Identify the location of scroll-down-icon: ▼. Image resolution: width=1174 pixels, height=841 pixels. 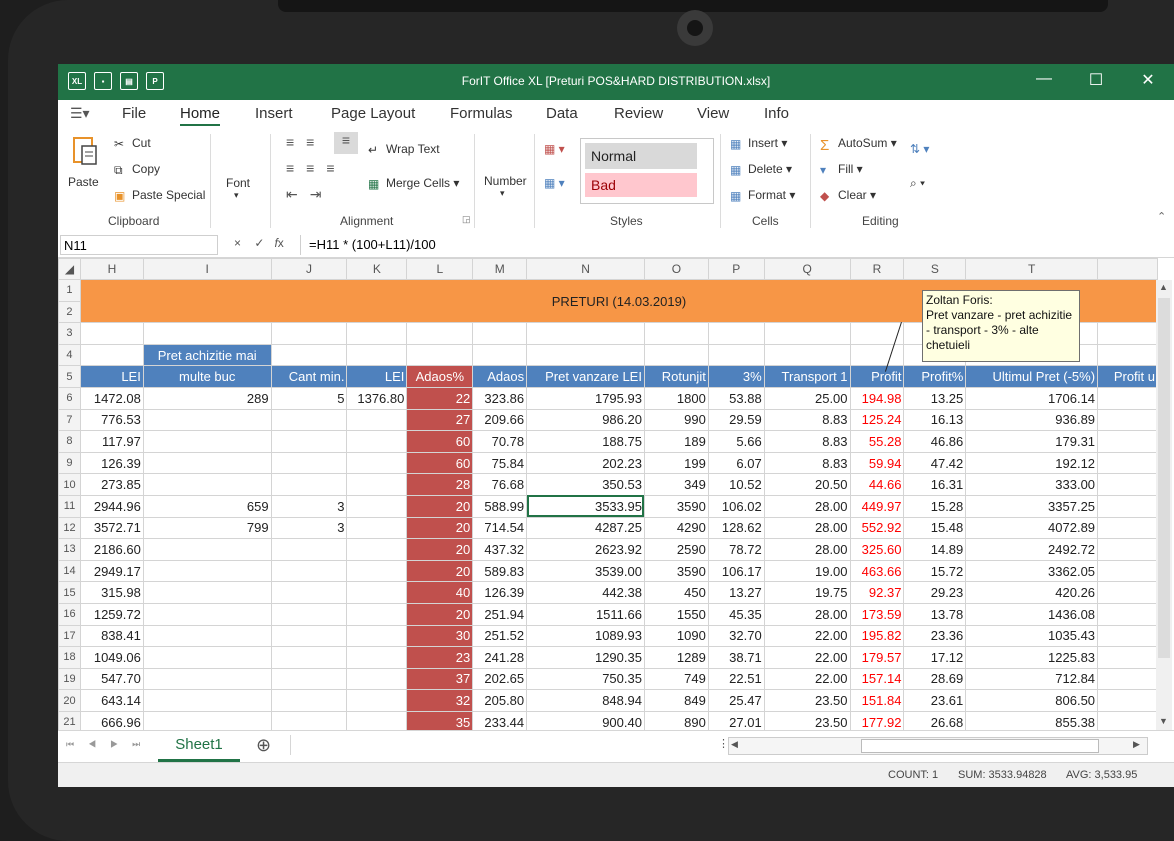
(1163, 721).